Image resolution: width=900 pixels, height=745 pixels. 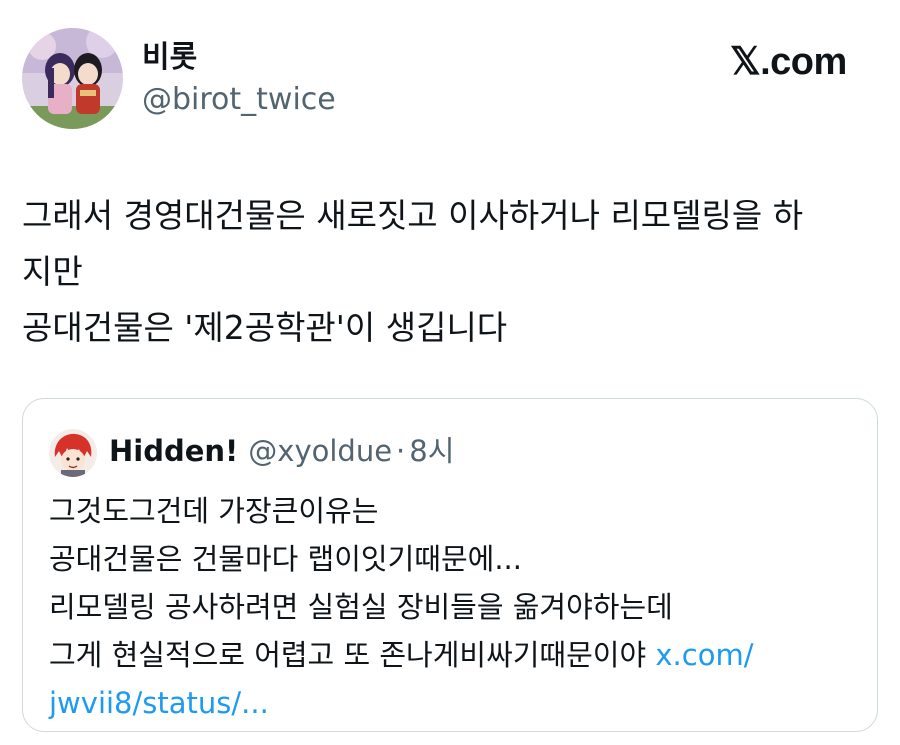 What do you see at coordinates (361, 607) in the screenshot?
I see `quoted-text-line: 리모델링 공사하려면 실험실 장비들을 옮겨야하는데` at bounding box center [361, 607].